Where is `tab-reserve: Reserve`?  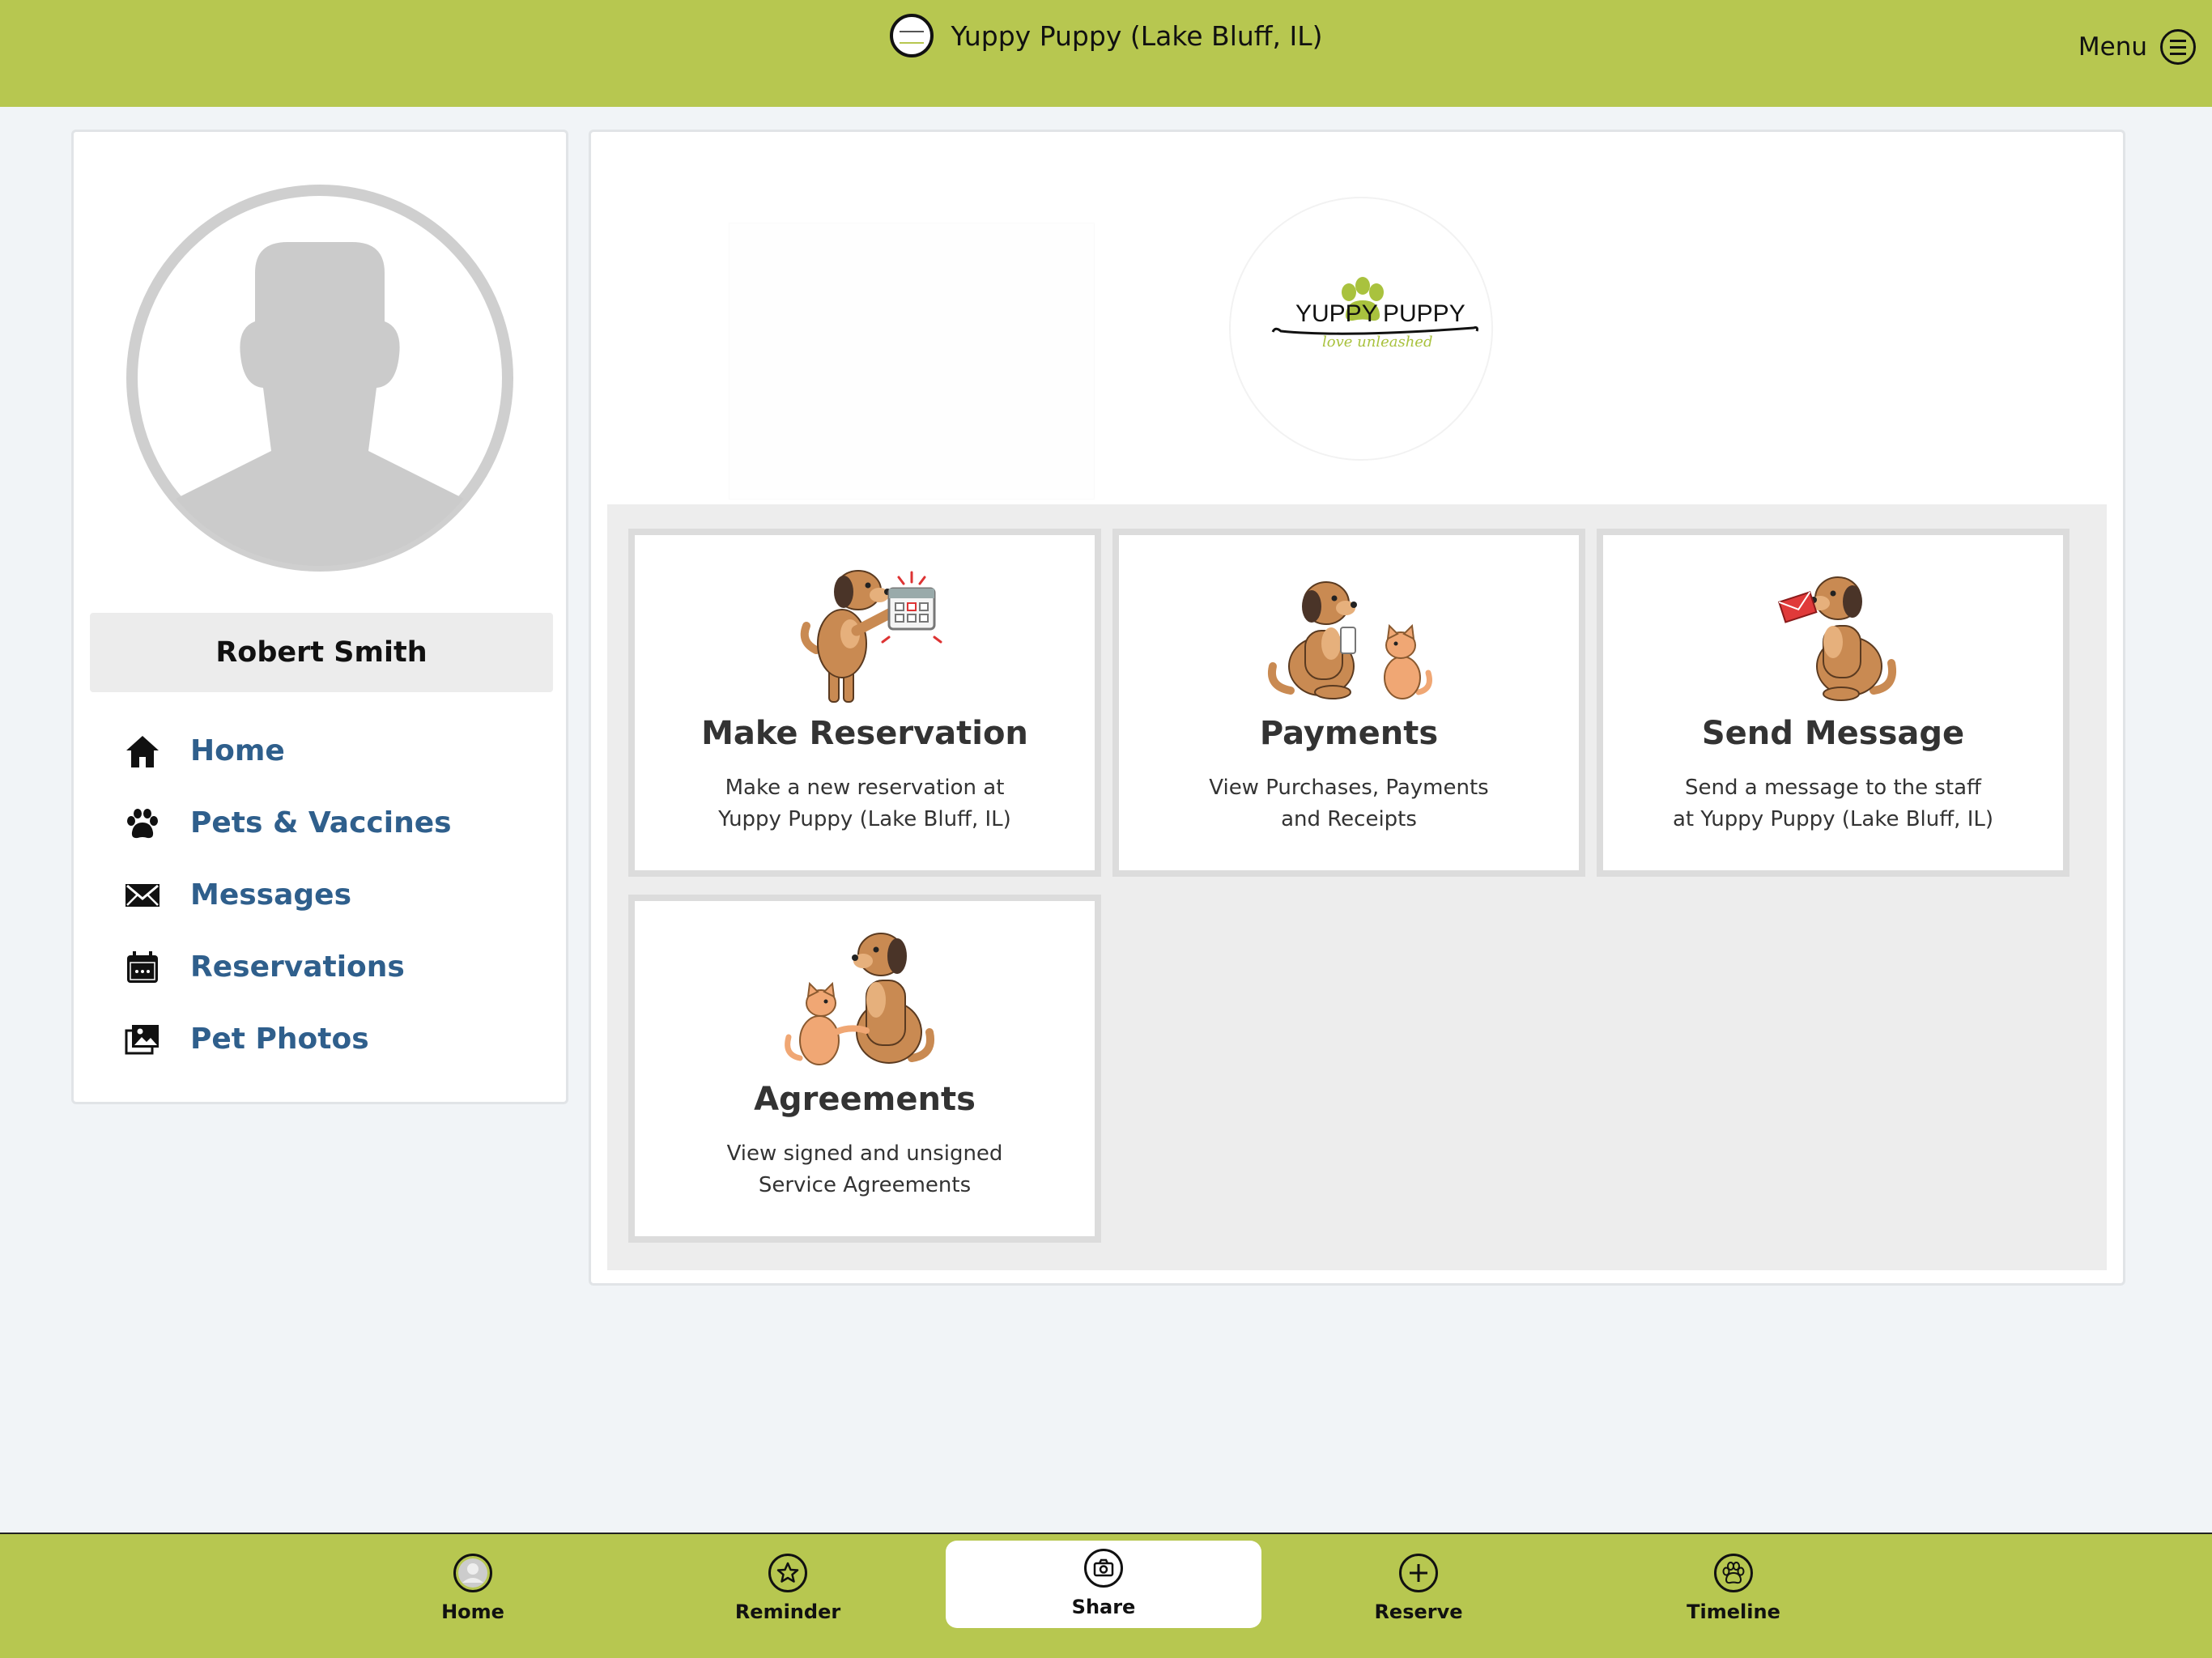
tab-reserve: Reserve is located at coordinates (1419, 1589).